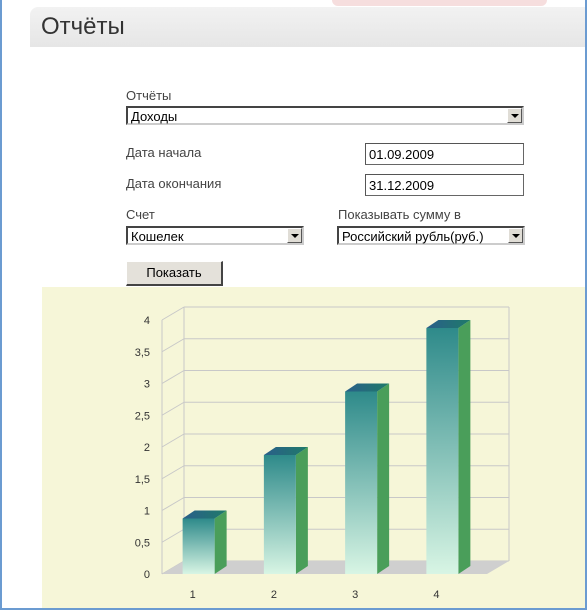 This screenshot has height=610, width=587. Describe the element at coordinates (140, 214) in the screenshot. I see `account-label: Счет` at that location.